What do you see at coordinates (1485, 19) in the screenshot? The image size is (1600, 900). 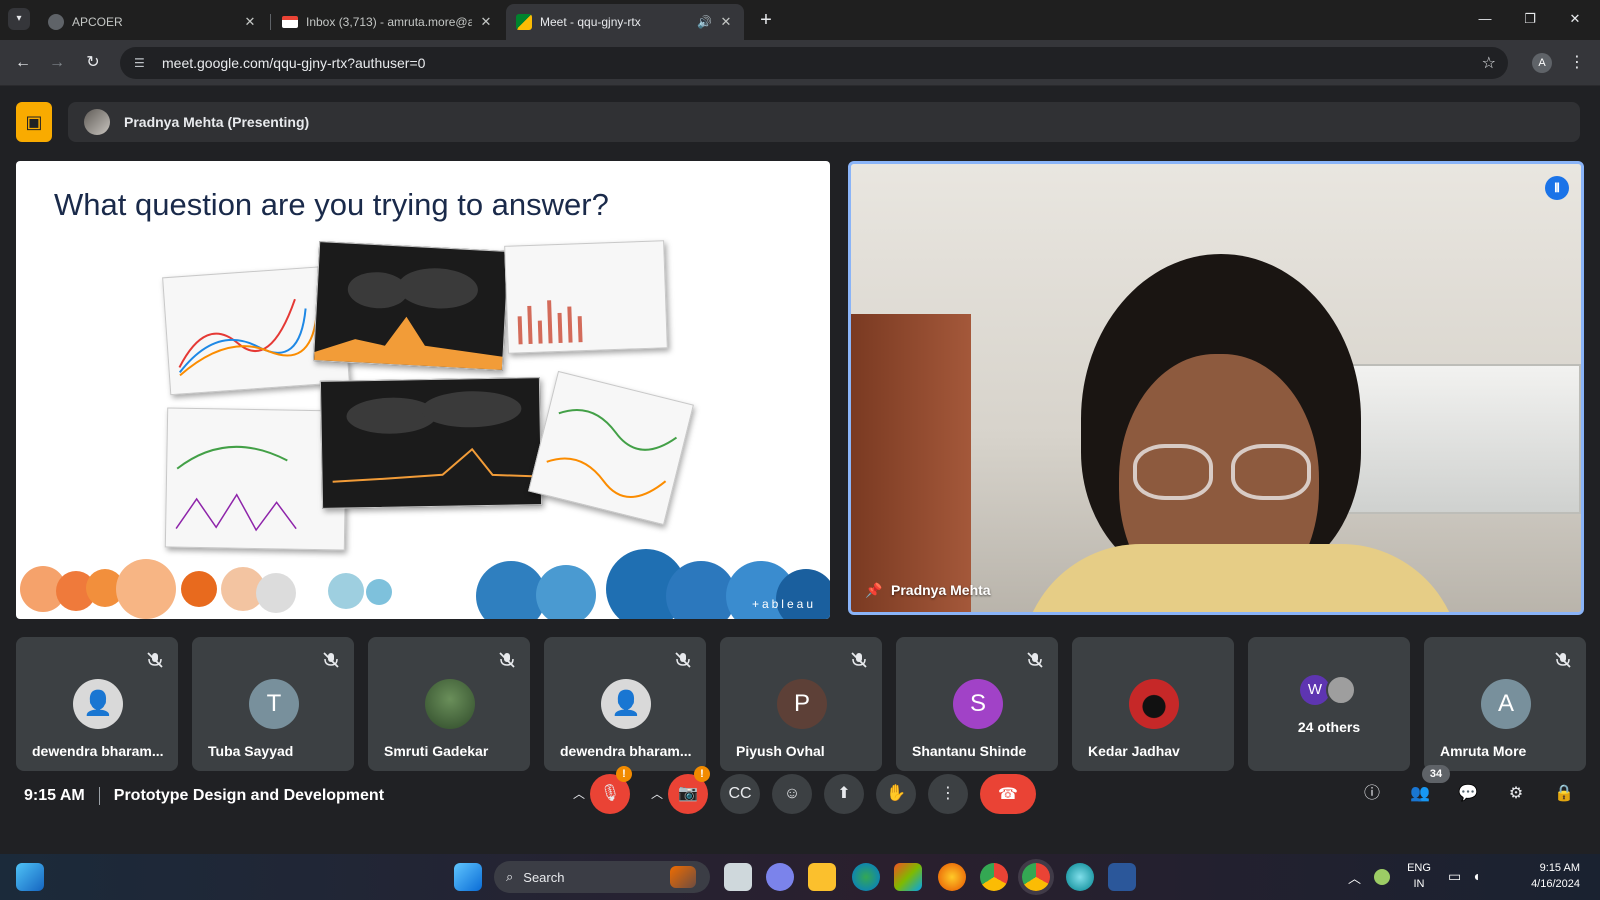 I see `minimize-window-icon: —` at bounding box center [1485, 19].